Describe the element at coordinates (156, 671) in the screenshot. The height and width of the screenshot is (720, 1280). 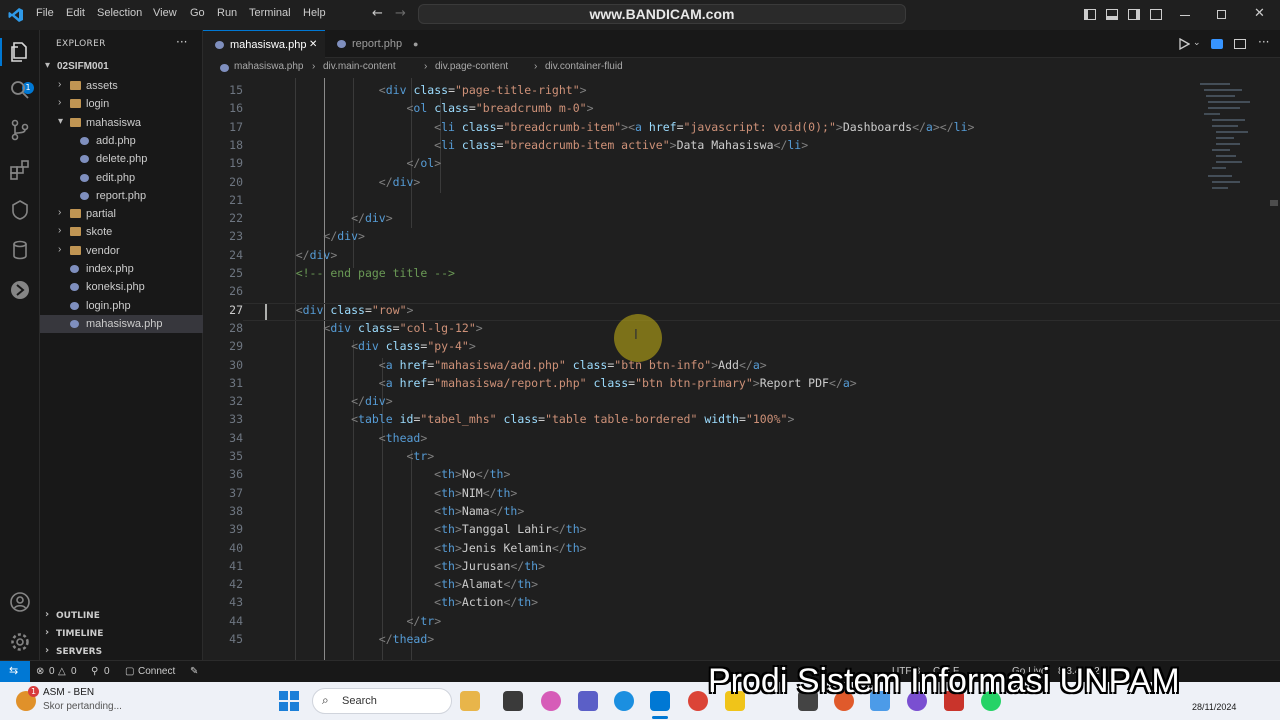
I see `connect-button: Connect` at that location.